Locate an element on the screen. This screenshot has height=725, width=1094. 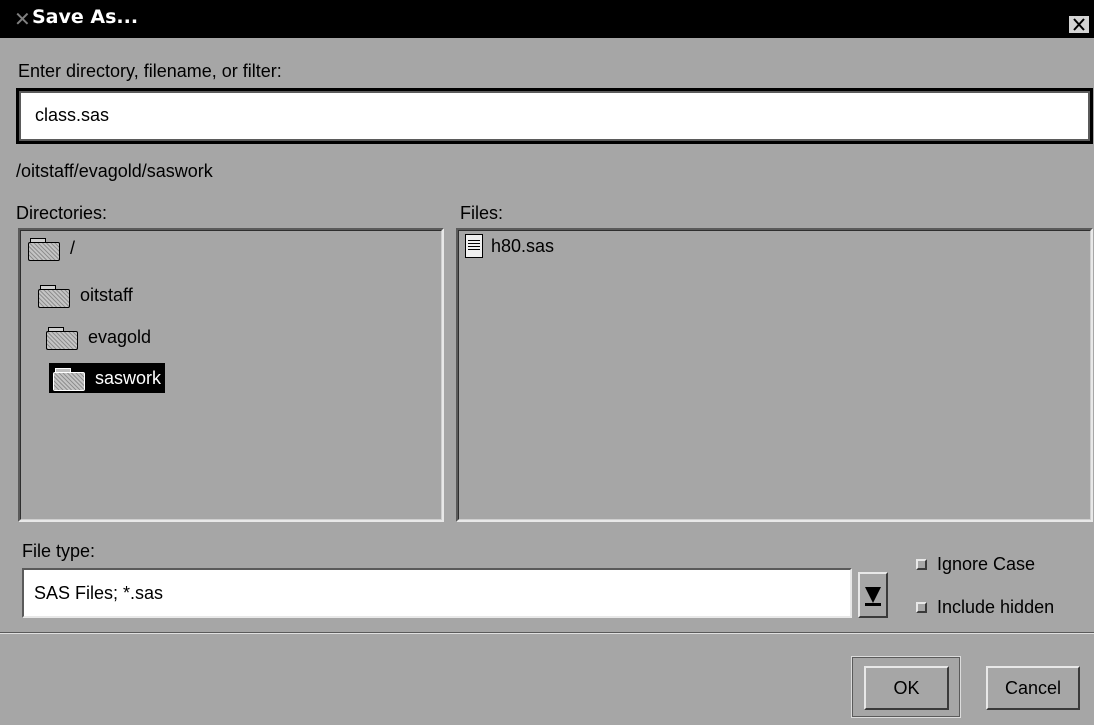
file-type-label: File type: is located at coordinates (59, 551).